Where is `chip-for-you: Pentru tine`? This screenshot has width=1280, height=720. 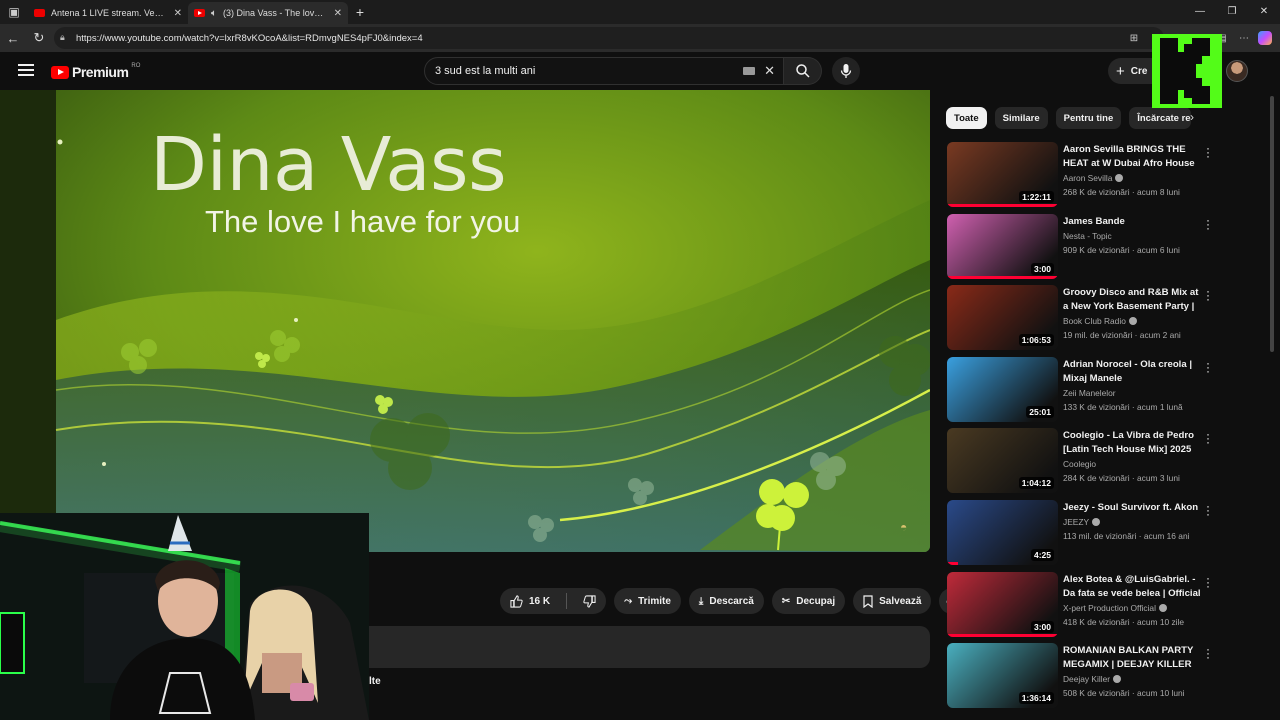 chip-for-you: Pentru tine is located at coordinates (1088, 118).